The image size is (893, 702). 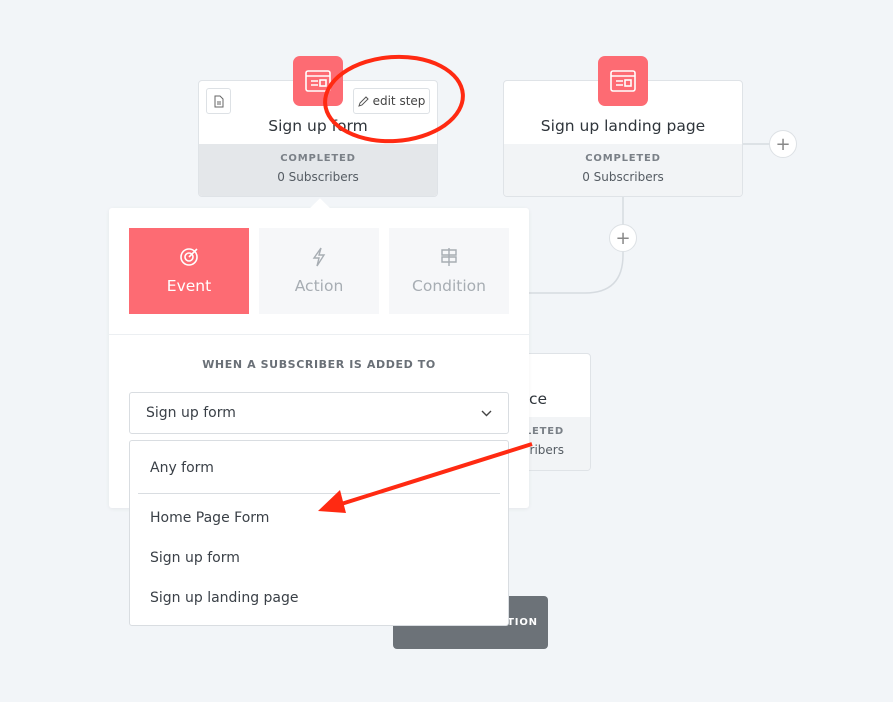 What do you see at coordinates (319, 364) in the screenshot?
I see `trigger-heading: WHEN A SUBSCRIBER IS ADDED TO` at bounding box center [319, 364].